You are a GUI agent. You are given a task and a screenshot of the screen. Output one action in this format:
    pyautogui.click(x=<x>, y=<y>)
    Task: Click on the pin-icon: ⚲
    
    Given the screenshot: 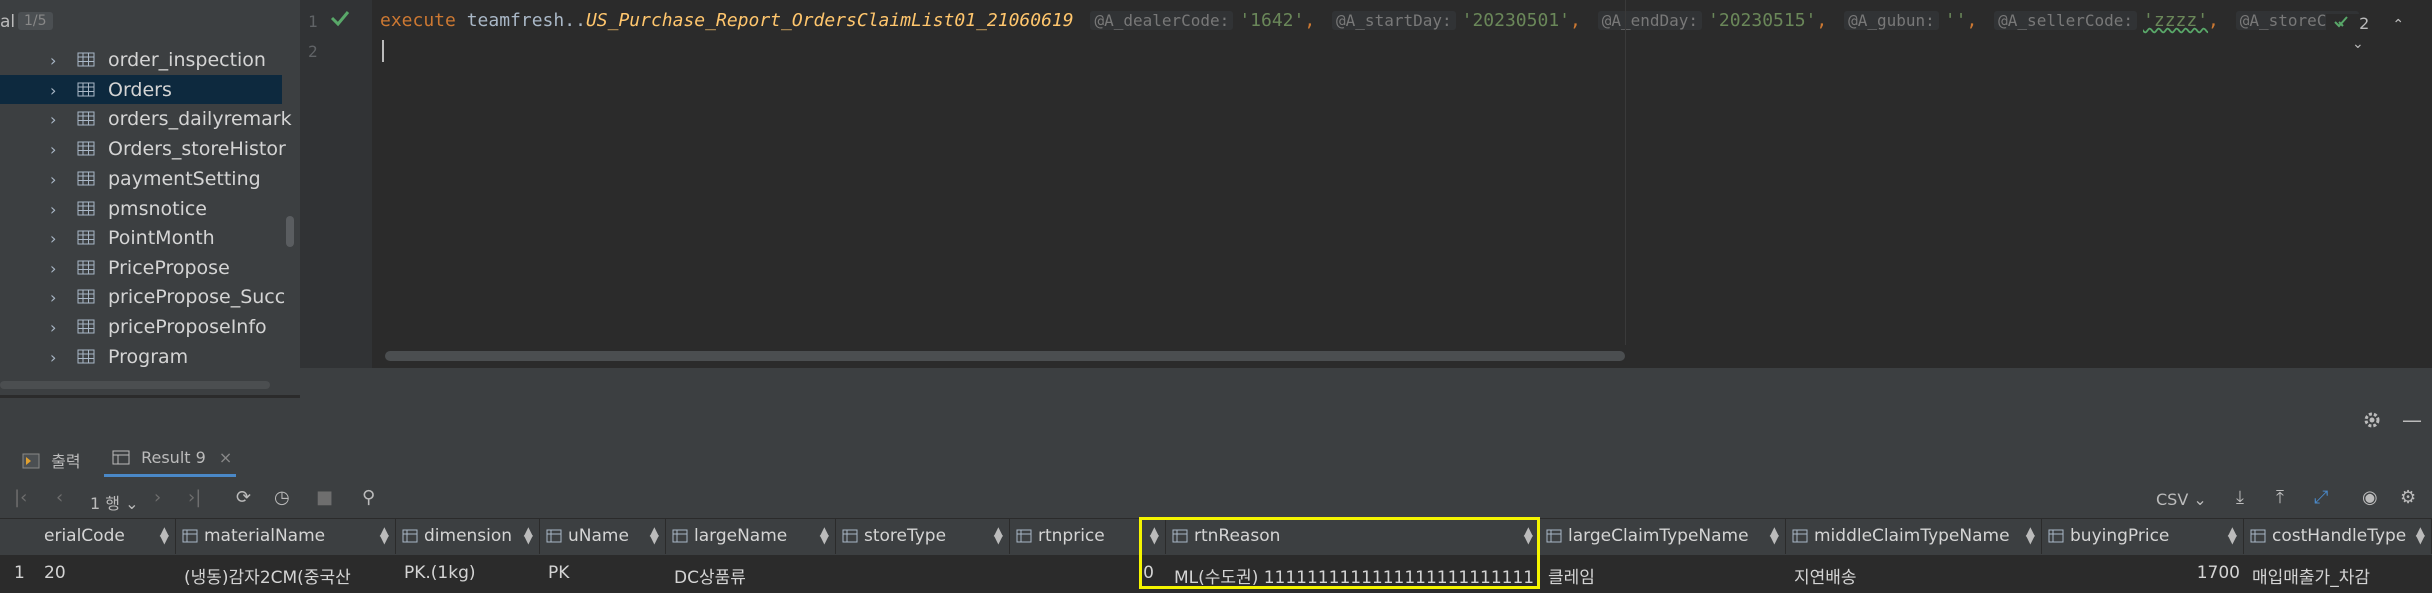 What is the action you would take?
    pyautogui.click(x=368, y=497)
    